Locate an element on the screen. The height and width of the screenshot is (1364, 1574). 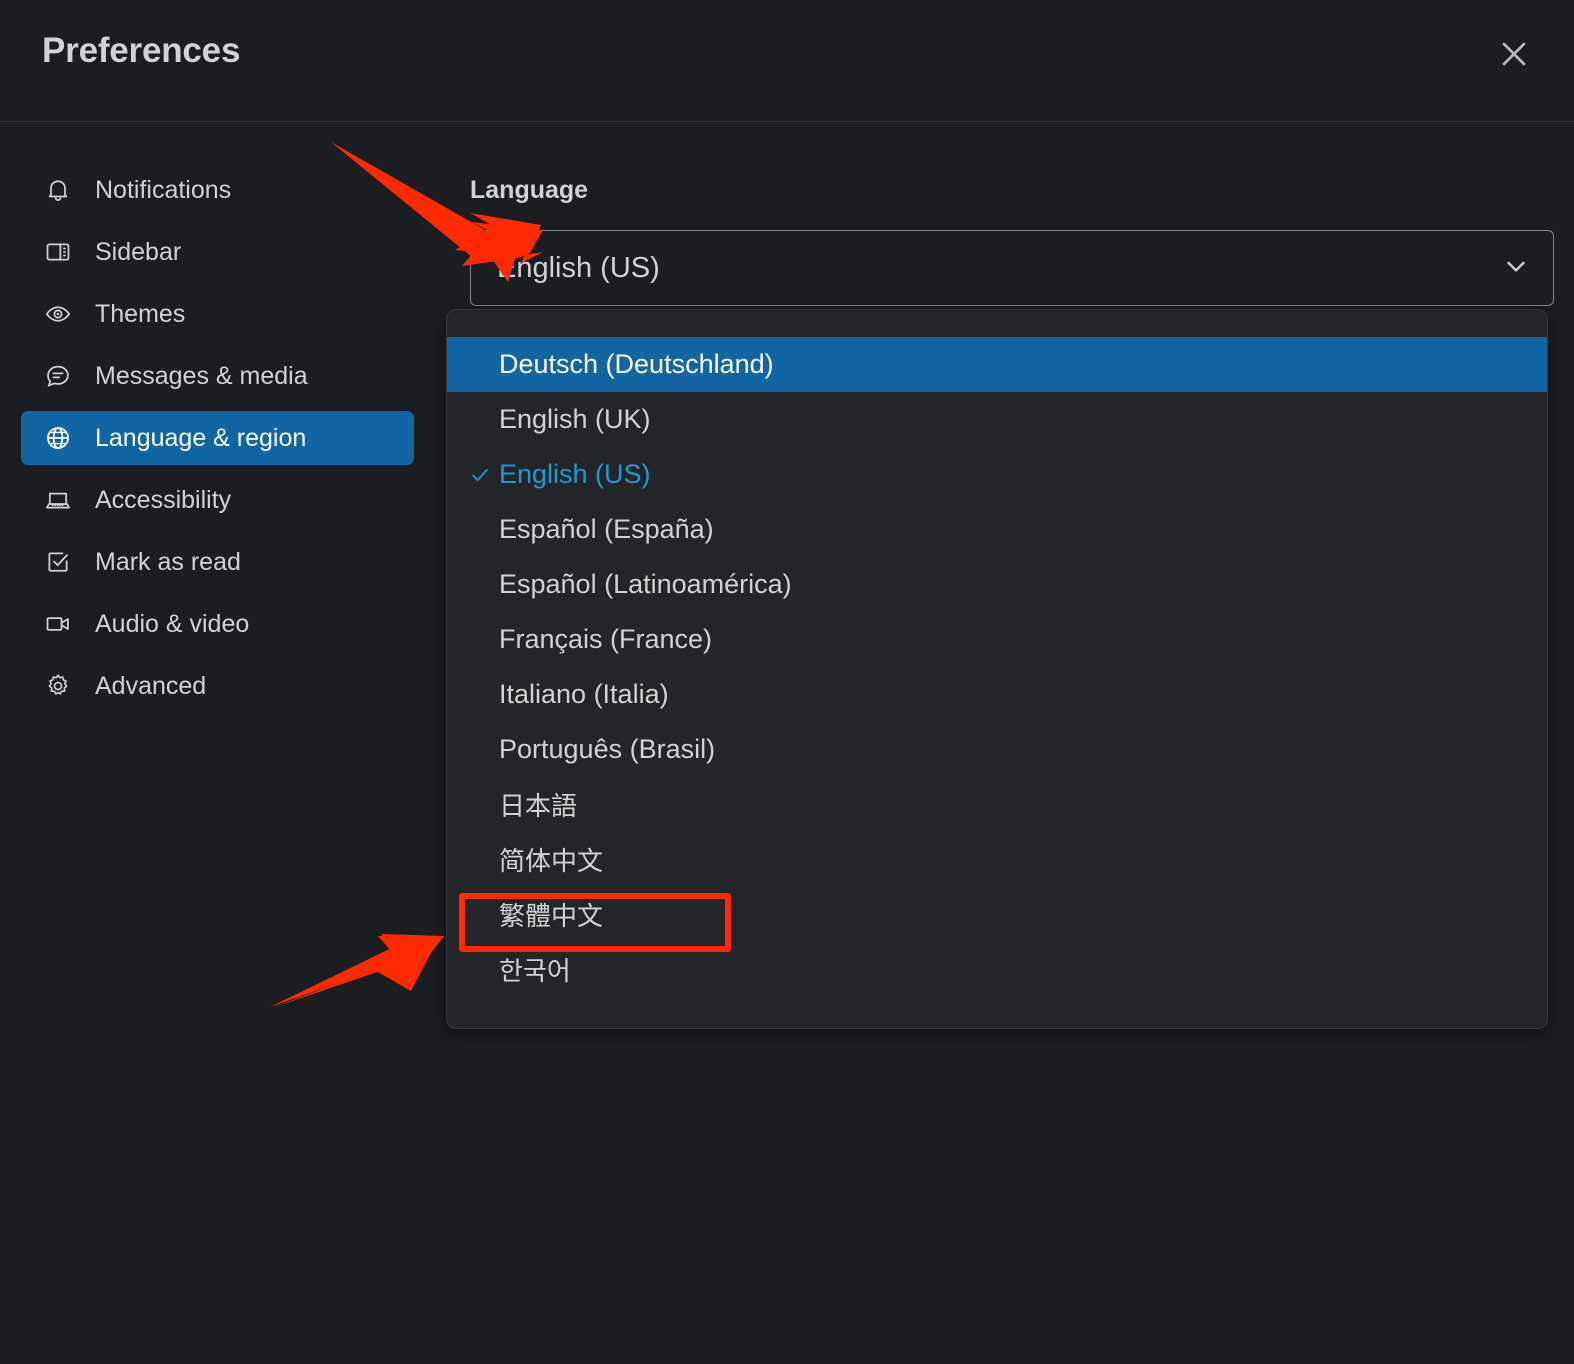
dropdown-option-selected: English (US) is located at coordinates (997, 474).